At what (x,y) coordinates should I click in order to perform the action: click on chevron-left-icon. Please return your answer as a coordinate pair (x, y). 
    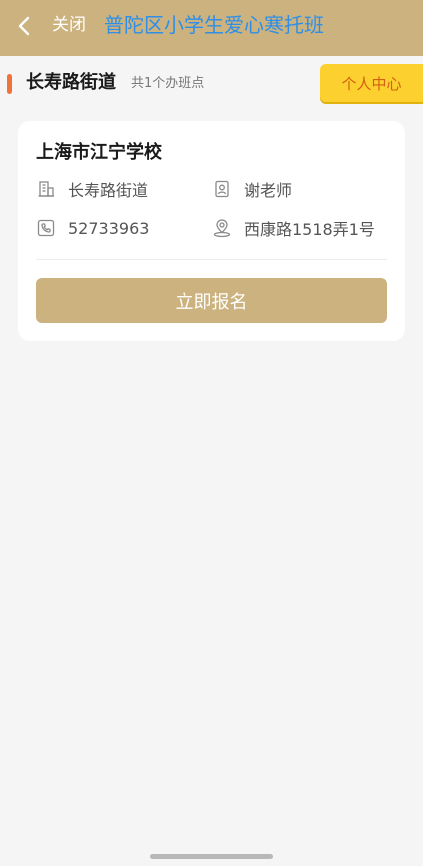
    Looking at the image, I should click on (24, 26).